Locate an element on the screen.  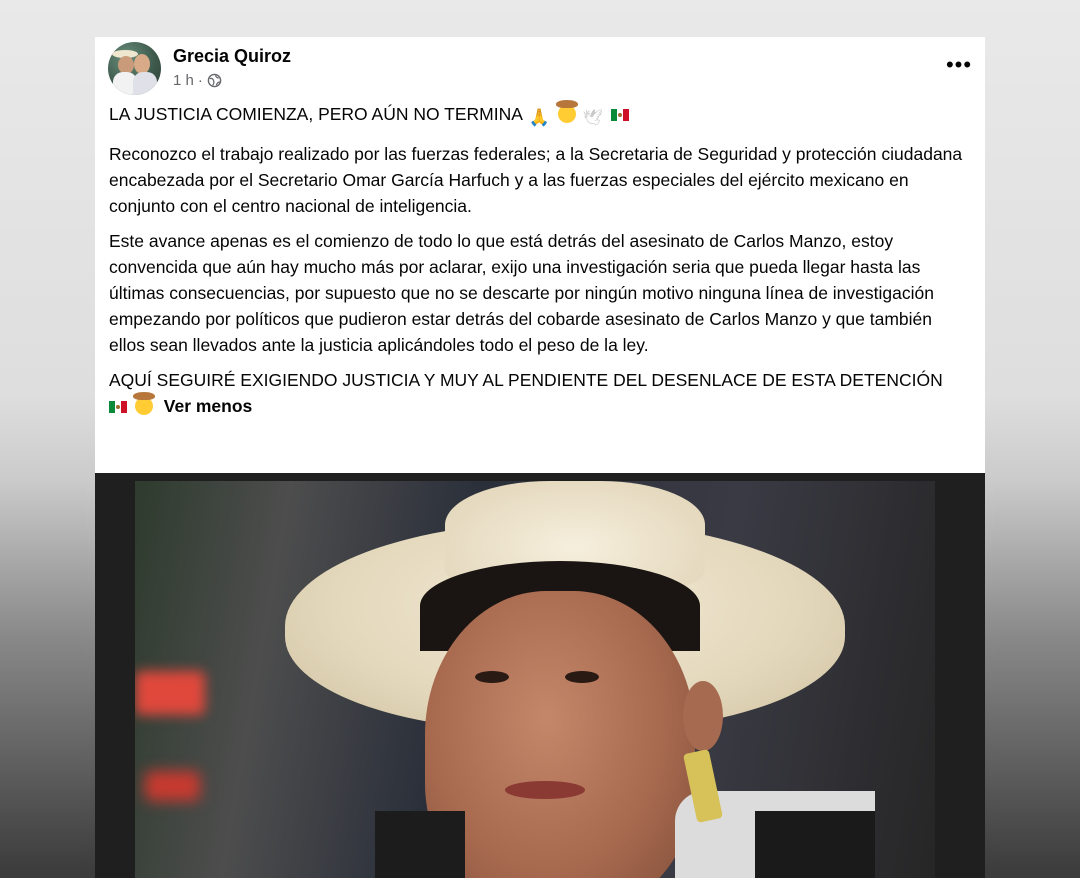
author-name: Grecia Quiroz is located at coordinates (232, 56).